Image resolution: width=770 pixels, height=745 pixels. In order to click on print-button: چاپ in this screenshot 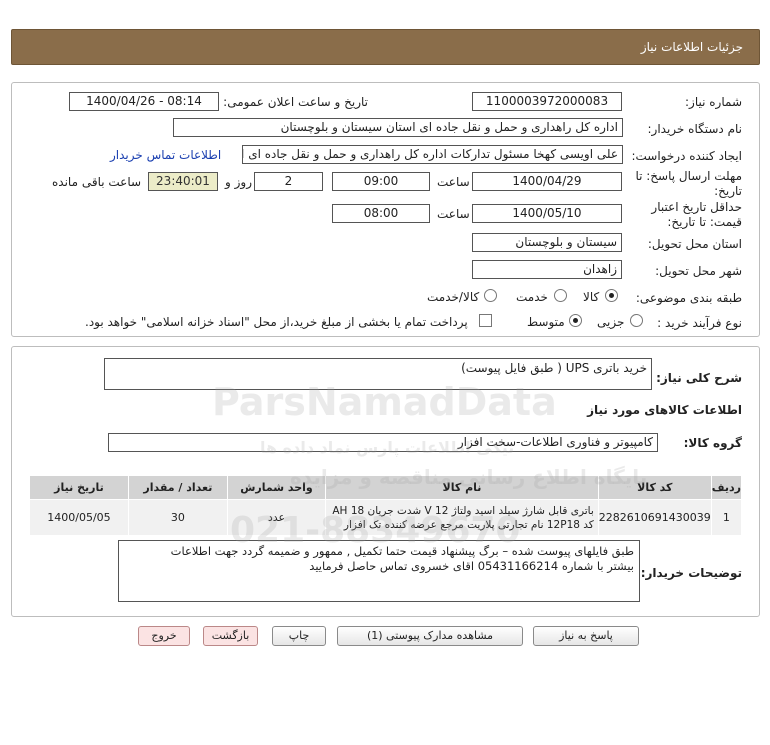, I will do `click(299, 636)`.